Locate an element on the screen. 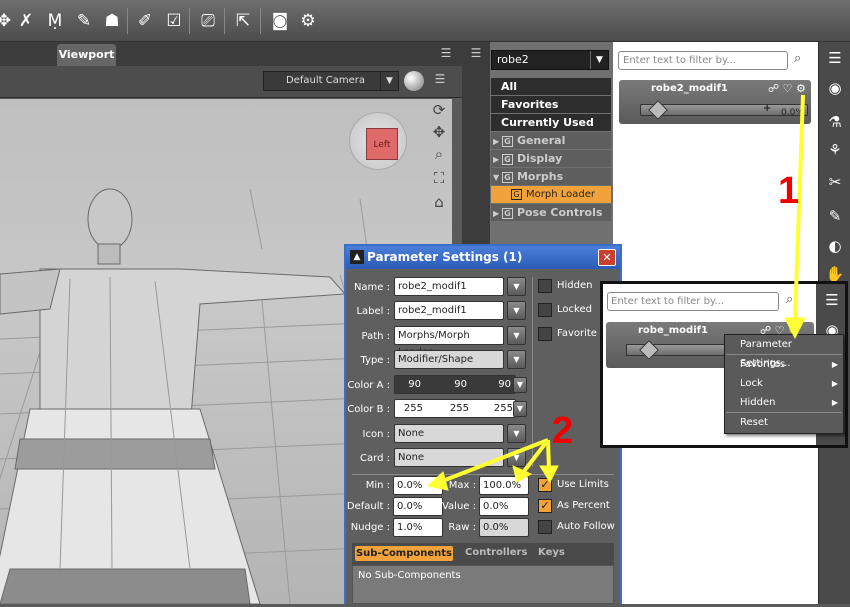 Image resolution: width=850 pixels, height=607 pixels. annotation-number: 2 is located at coordinates (563, 431).